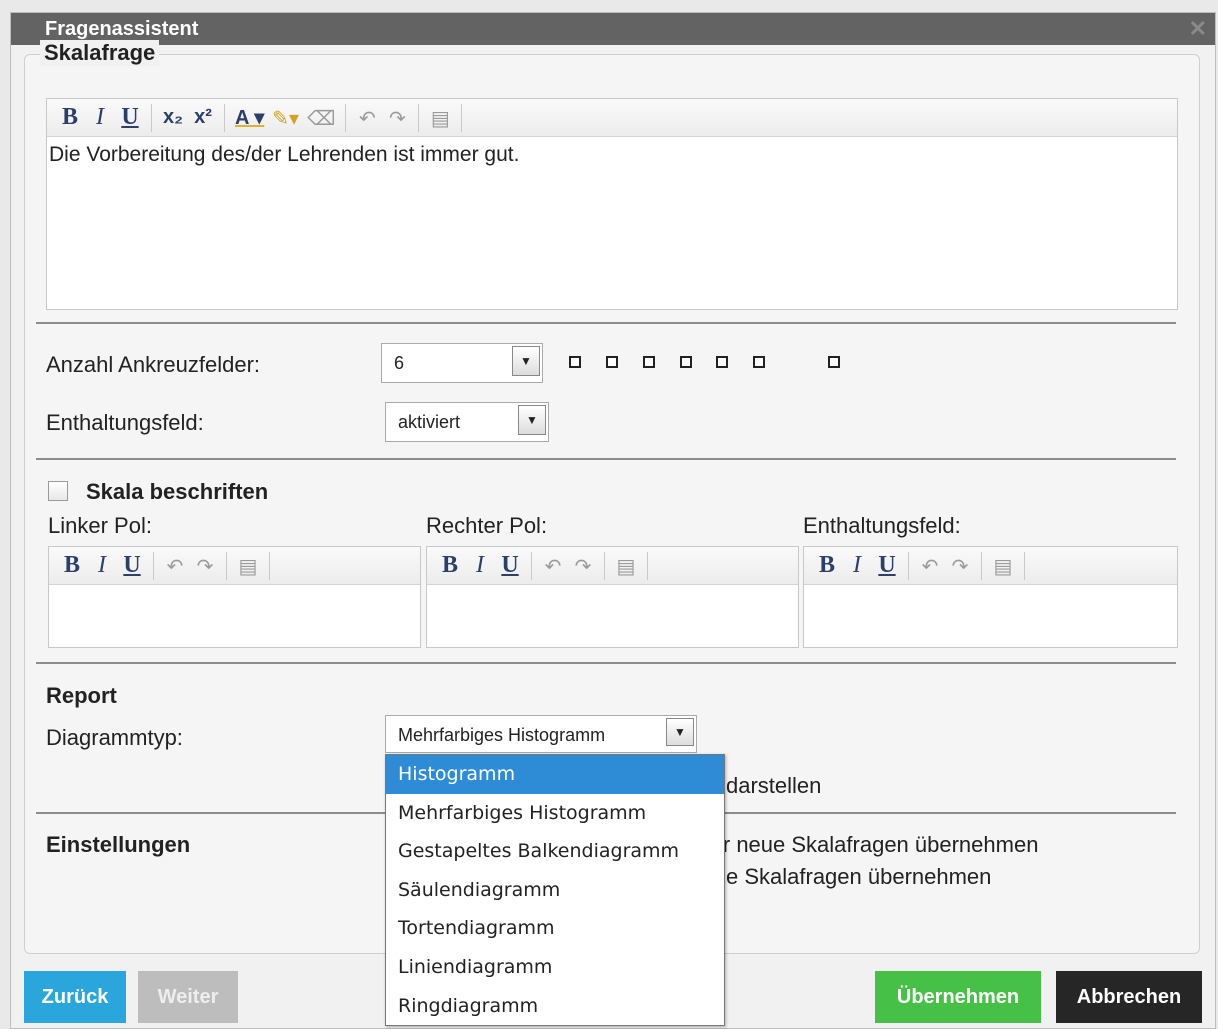  I want to click on dialog-titlebar: Fragenassistent ✕, so click(613, 29).